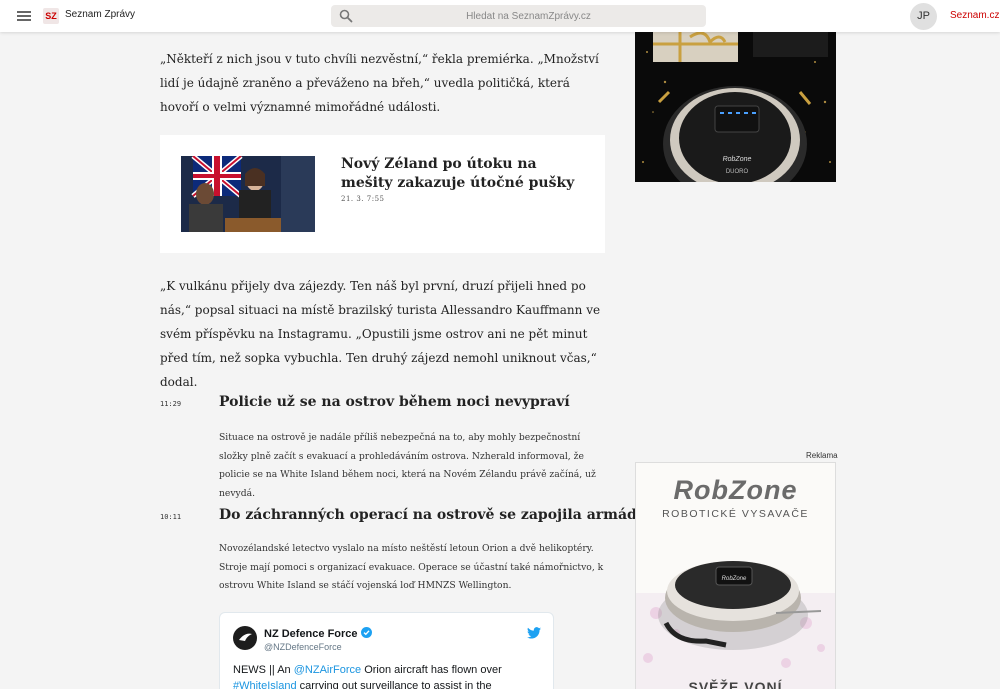 This screenshot has height=689, width=1000. Describe the element at coordinates (265, 684) in the screenshot. I see `tweet-hashtag-link: #WhiteIsland` at that location.